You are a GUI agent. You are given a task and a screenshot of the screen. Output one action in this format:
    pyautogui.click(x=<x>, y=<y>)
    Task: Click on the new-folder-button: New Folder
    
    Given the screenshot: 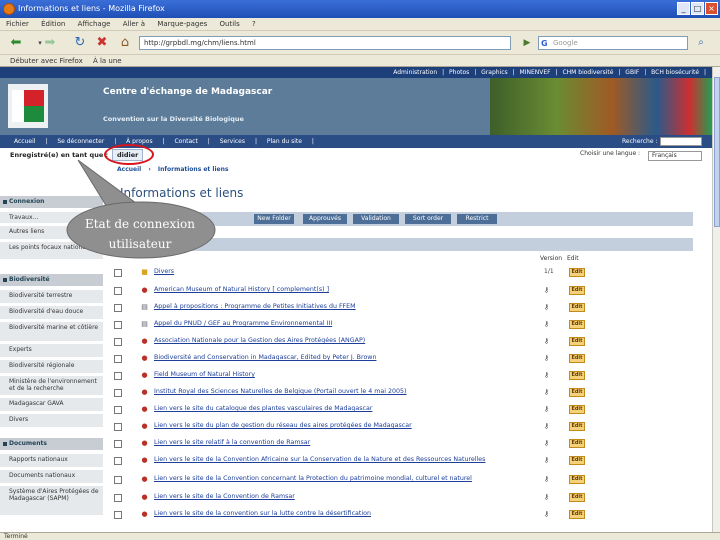 What is the action you would take?
    pyautogui.click(x=274, y=219)
    